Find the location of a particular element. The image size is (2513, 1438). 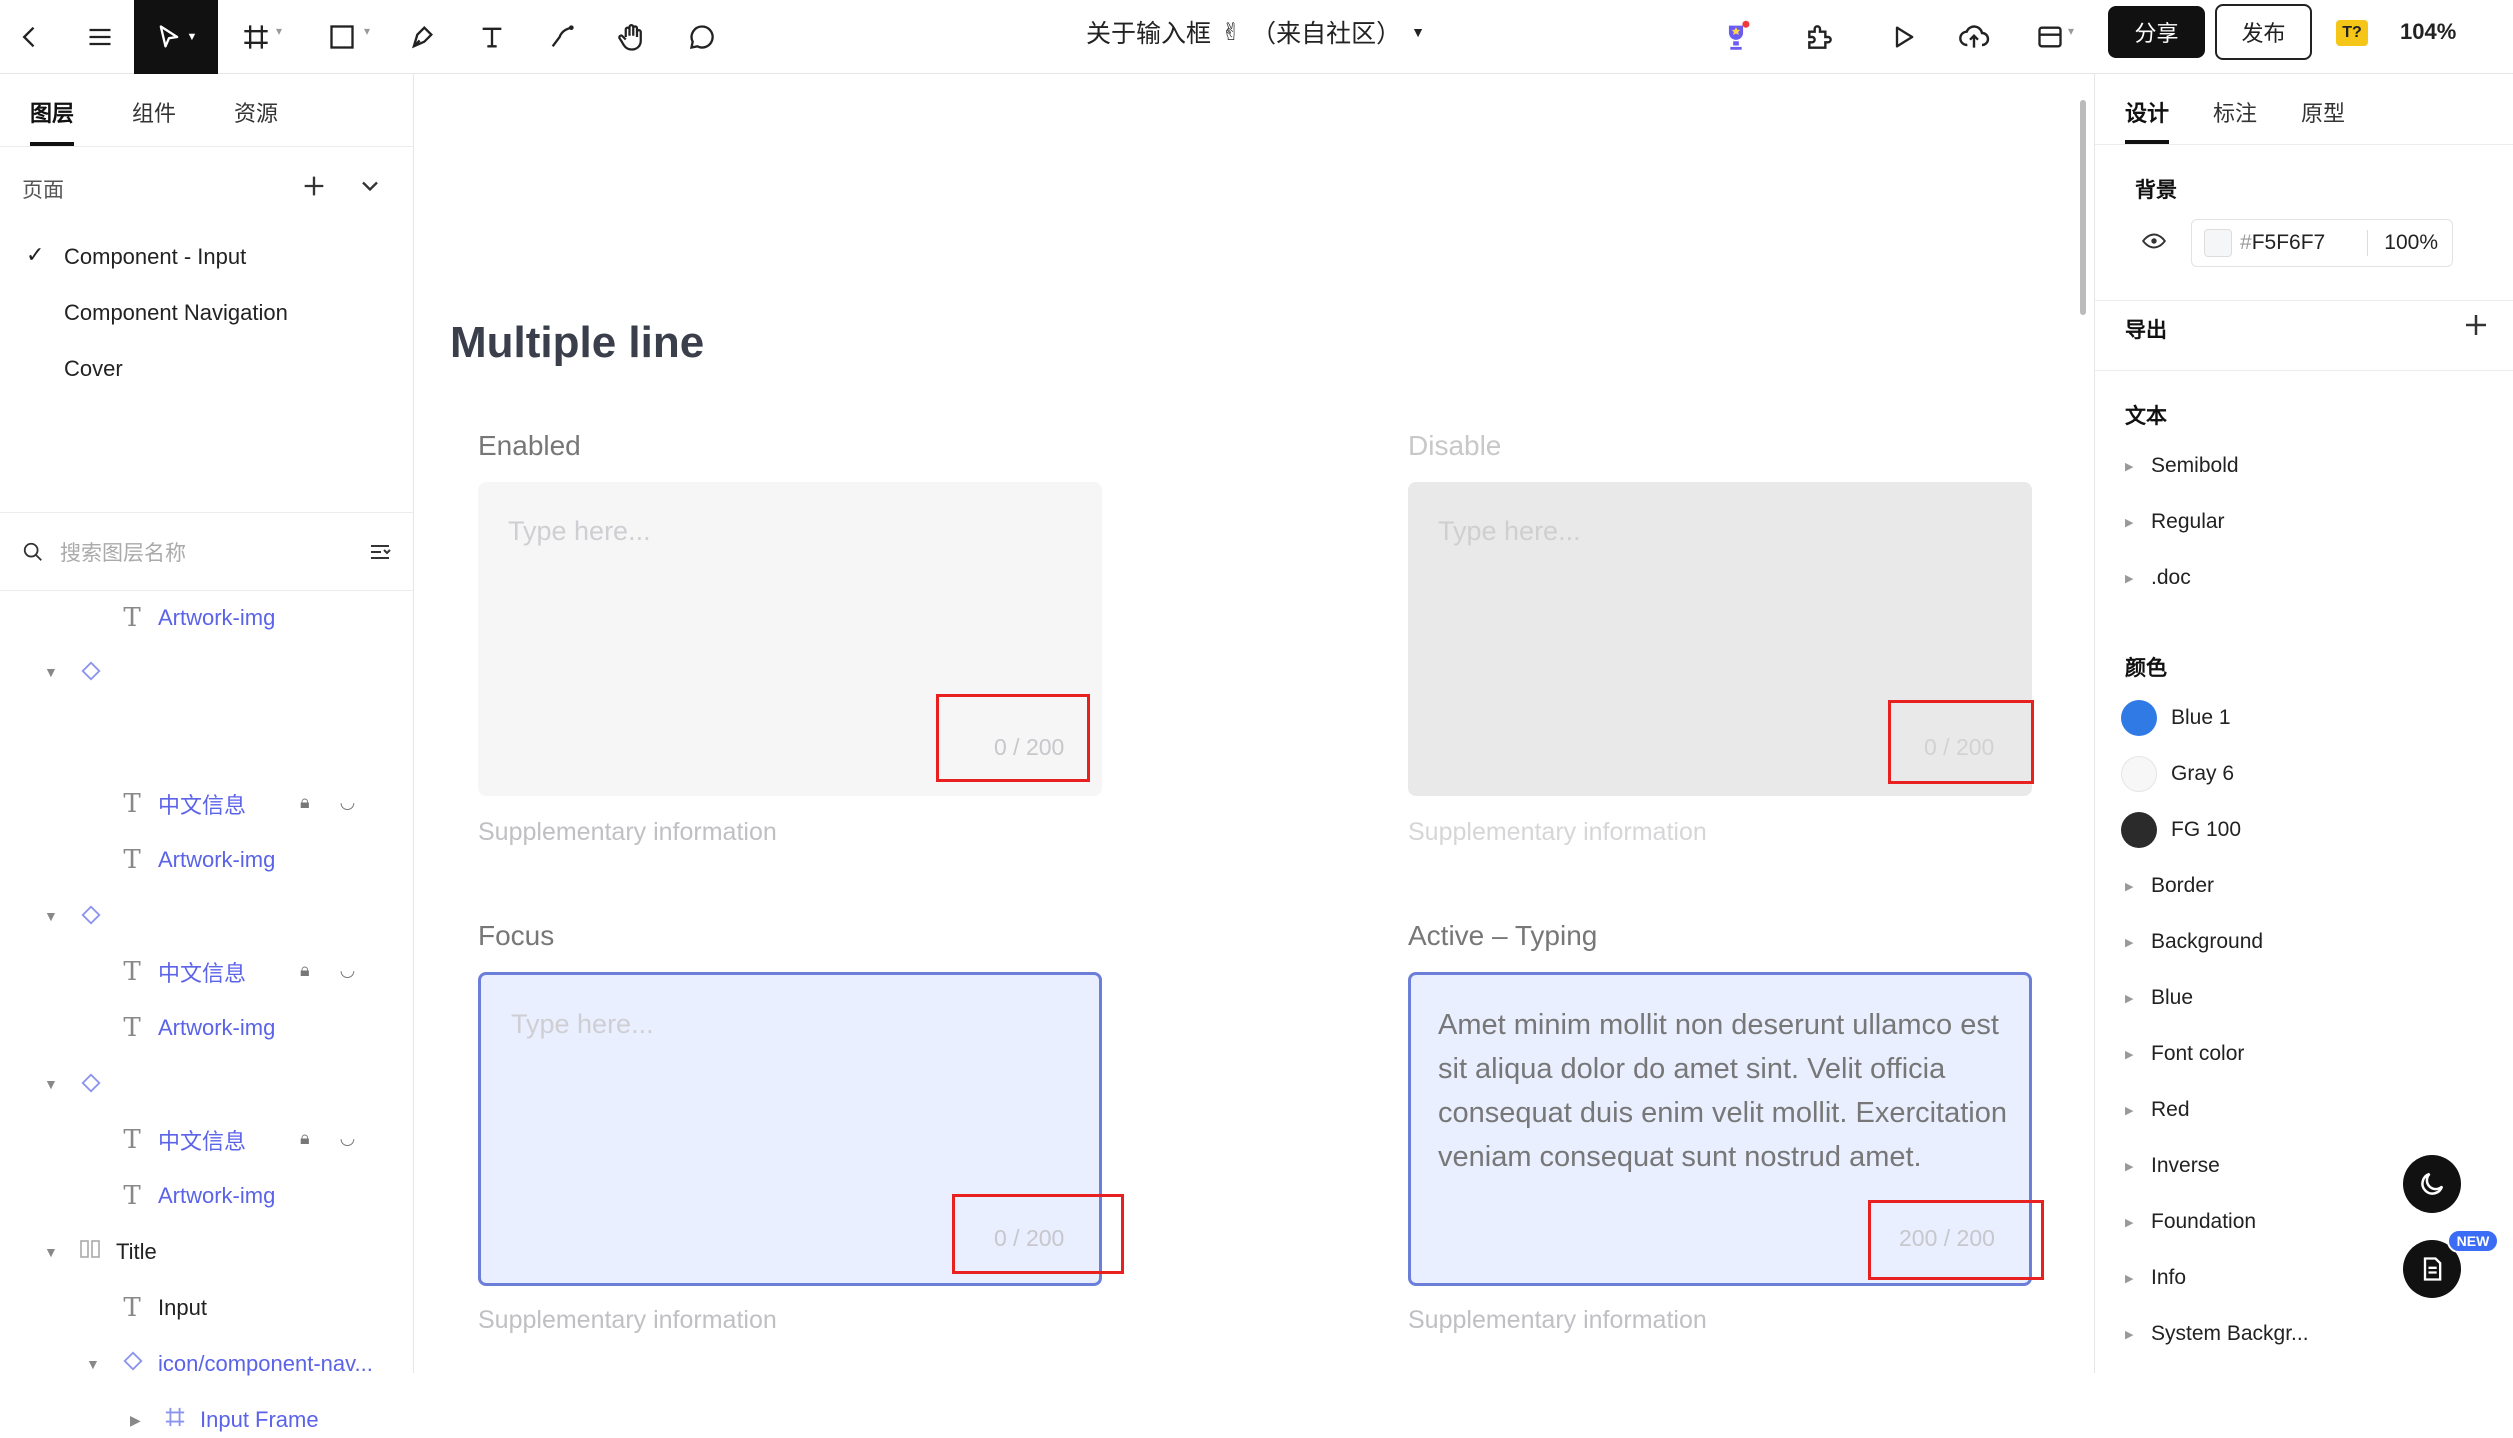

style-name: Semibold is located at coordinates (2195, 465).